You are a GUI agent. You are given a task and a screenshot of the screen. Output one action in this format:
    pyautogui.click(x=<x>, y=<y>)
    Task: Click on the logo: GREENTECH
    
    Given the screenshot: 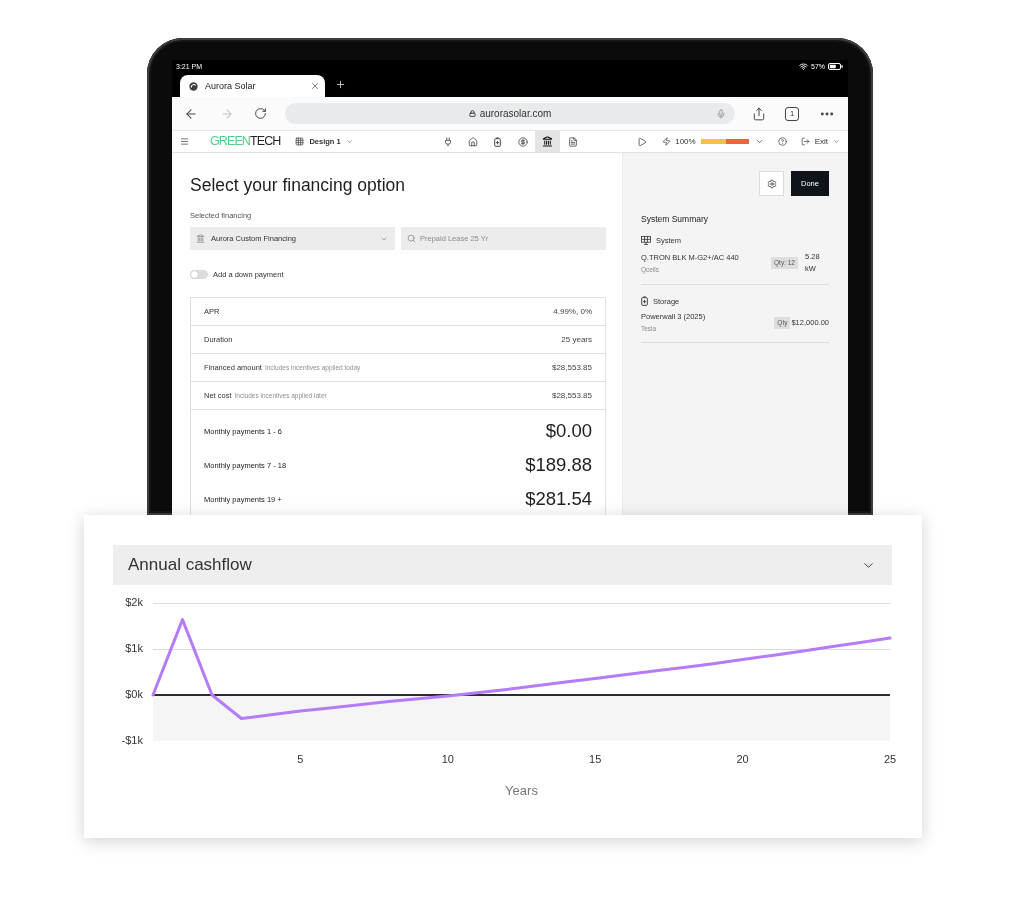 What is the action you would take?
    pyautogui.click(x=245, y=141)
    